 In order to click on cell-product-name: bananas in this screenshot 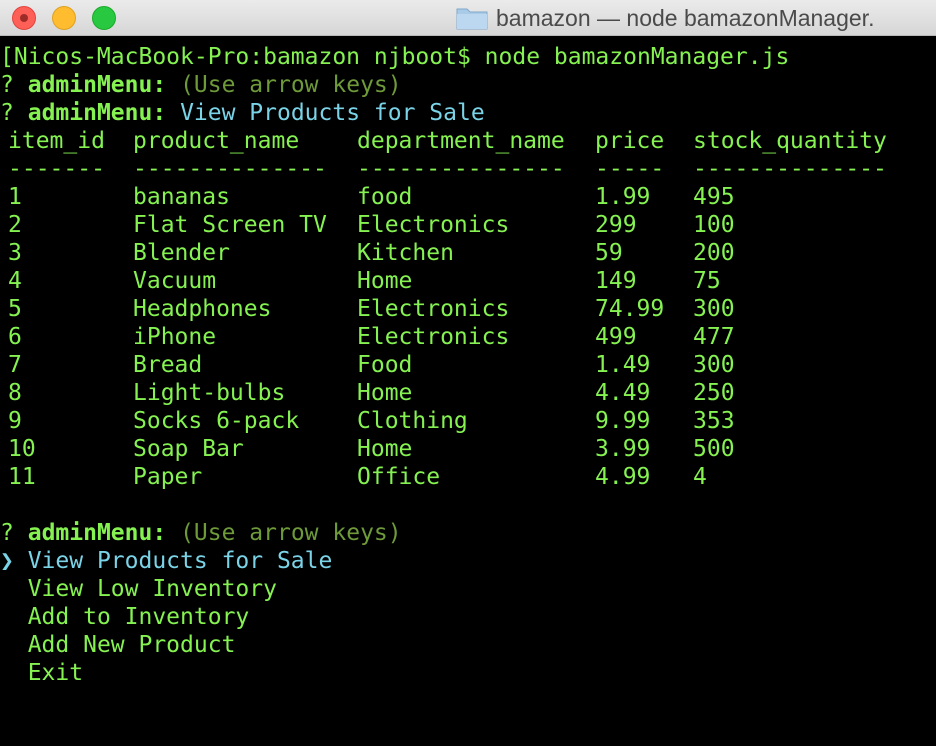, I will do `click(181, 197)`.